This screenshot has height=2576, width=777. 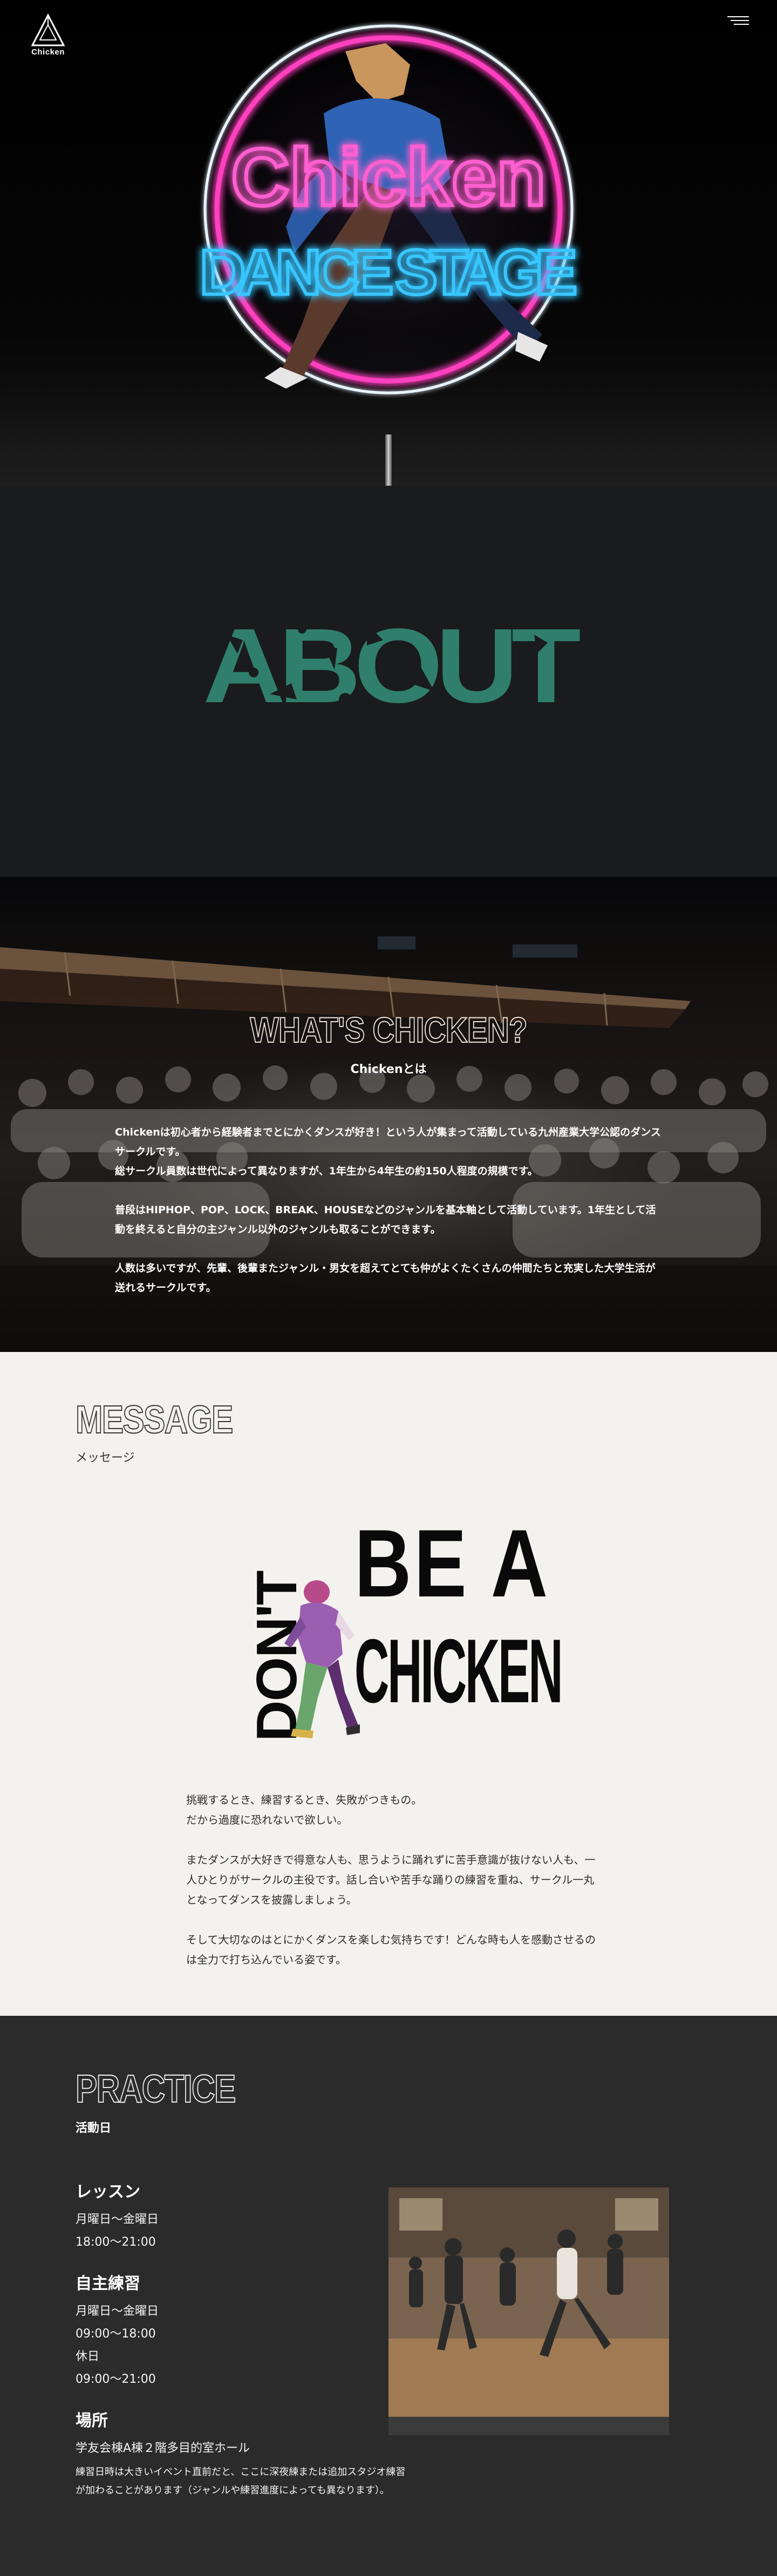 What do you see at coordinates (243, 2217) in the screenshot?
I see `lesson-block: レッスン 月曜日～金曜日 18:00～21:00` at bounding box center [243, 2217].